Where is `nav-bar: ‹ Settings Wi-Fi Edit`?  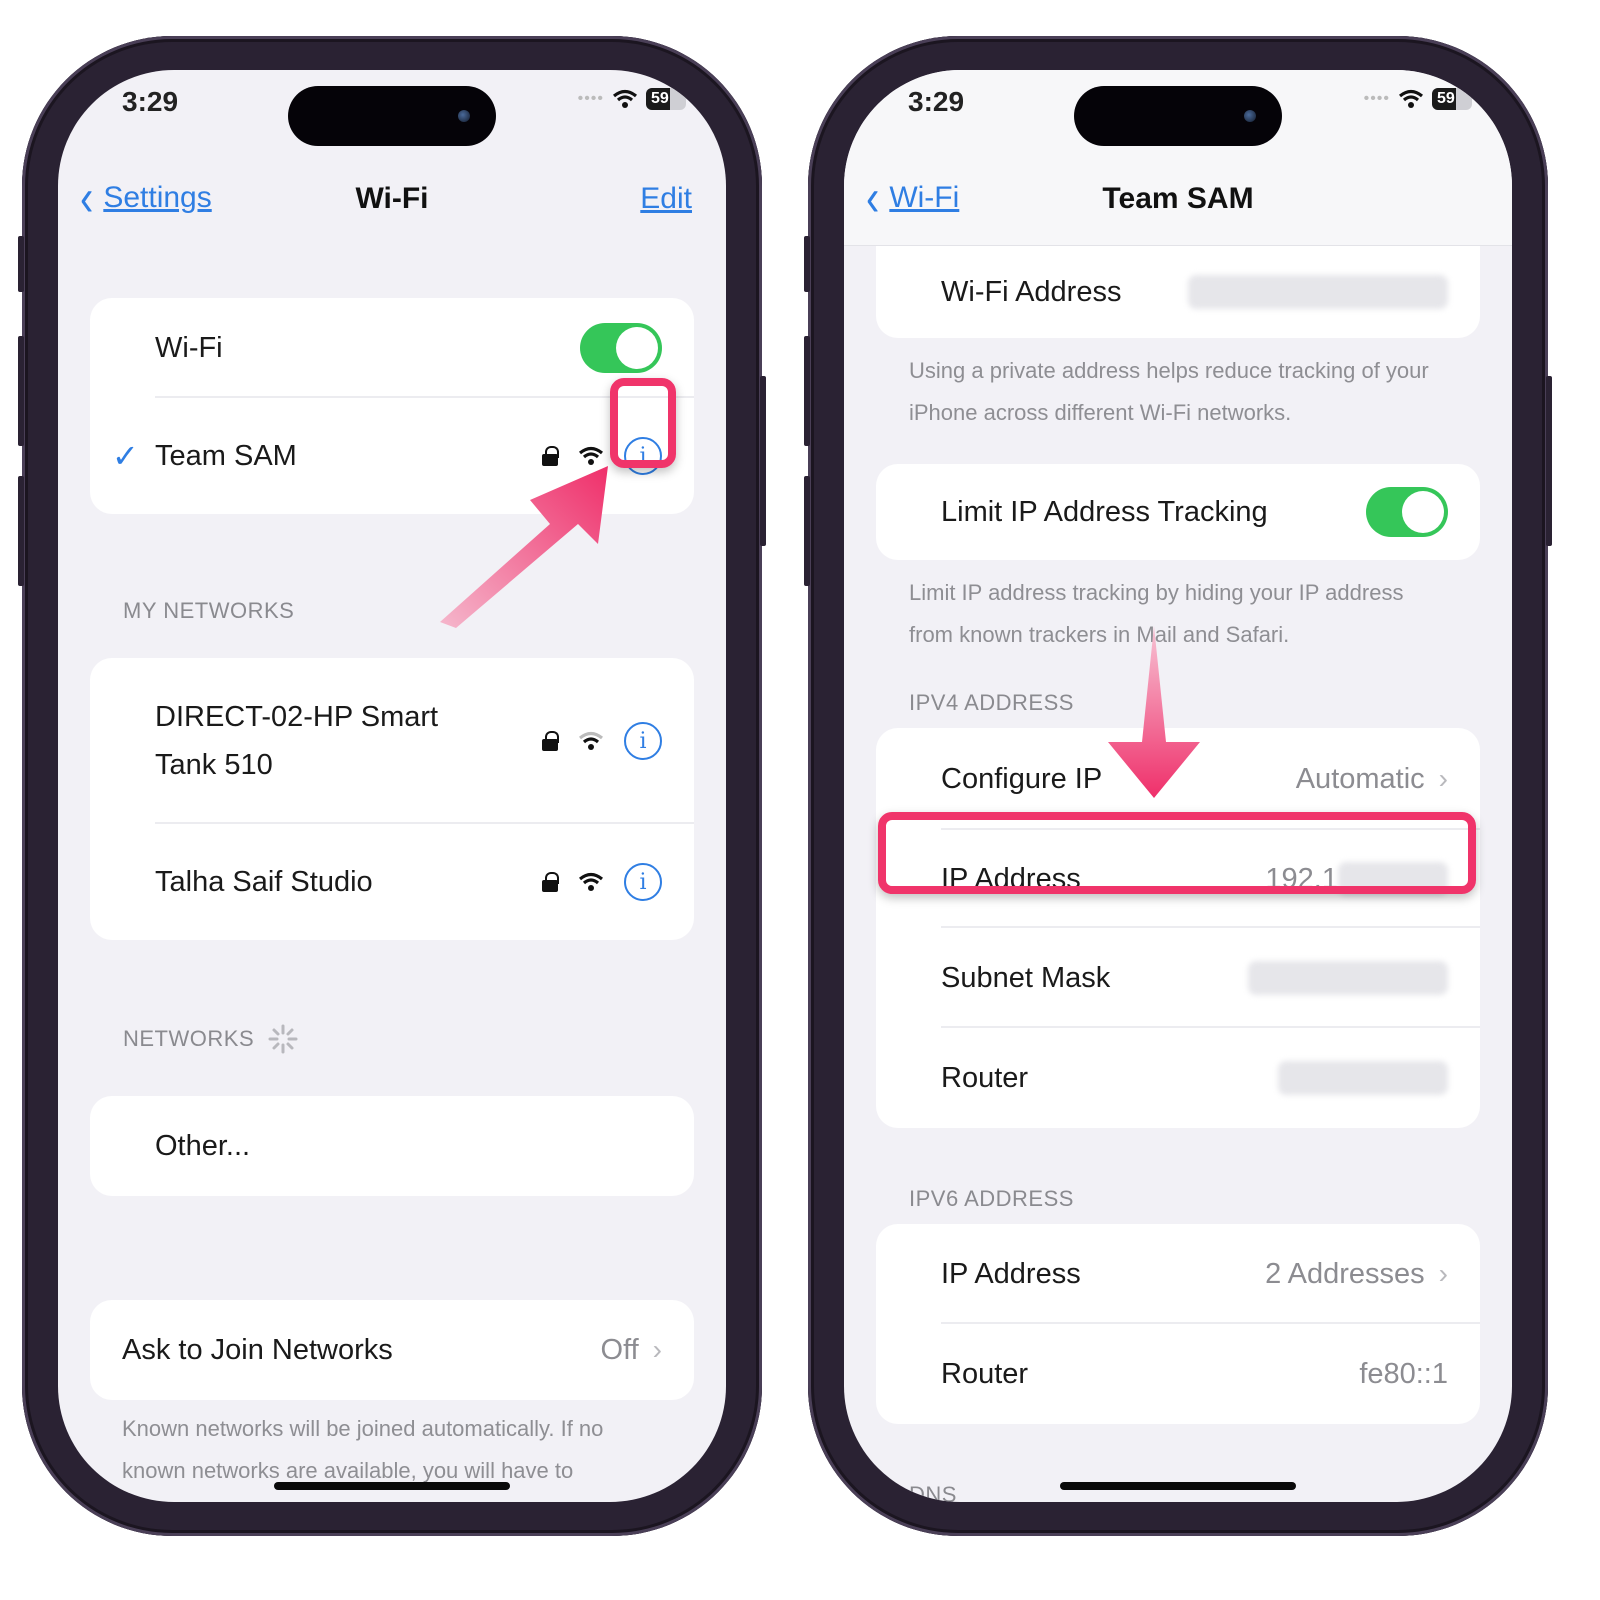 nav-bar: ‹ Settings Wi-Fi Edit is located at coordinates (392, 206).